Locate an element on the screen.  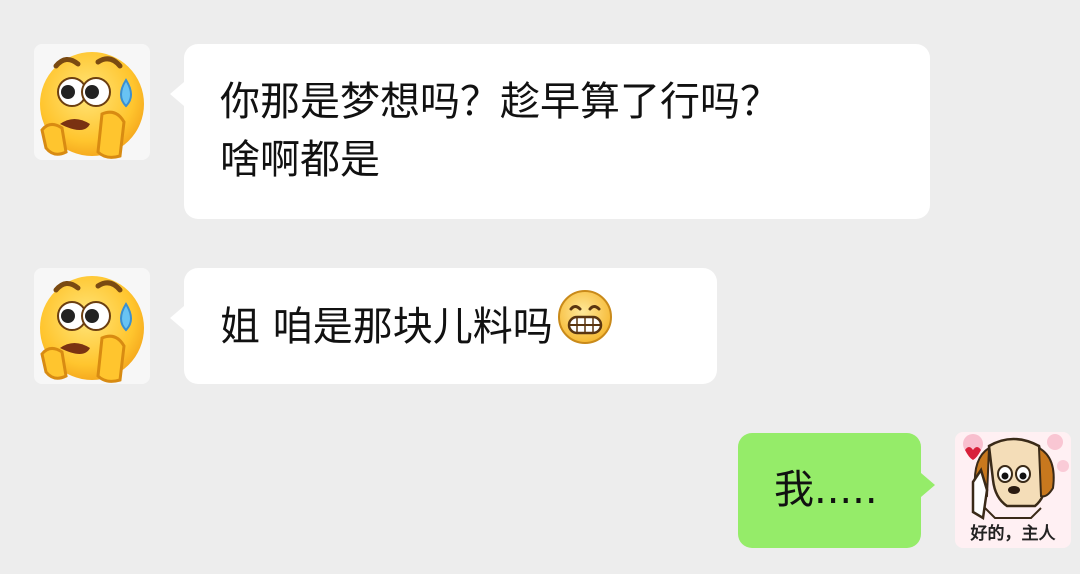
message-bubble-incoming: 姐 咱是那块儿料吗 is located at coordinates (443, 326).